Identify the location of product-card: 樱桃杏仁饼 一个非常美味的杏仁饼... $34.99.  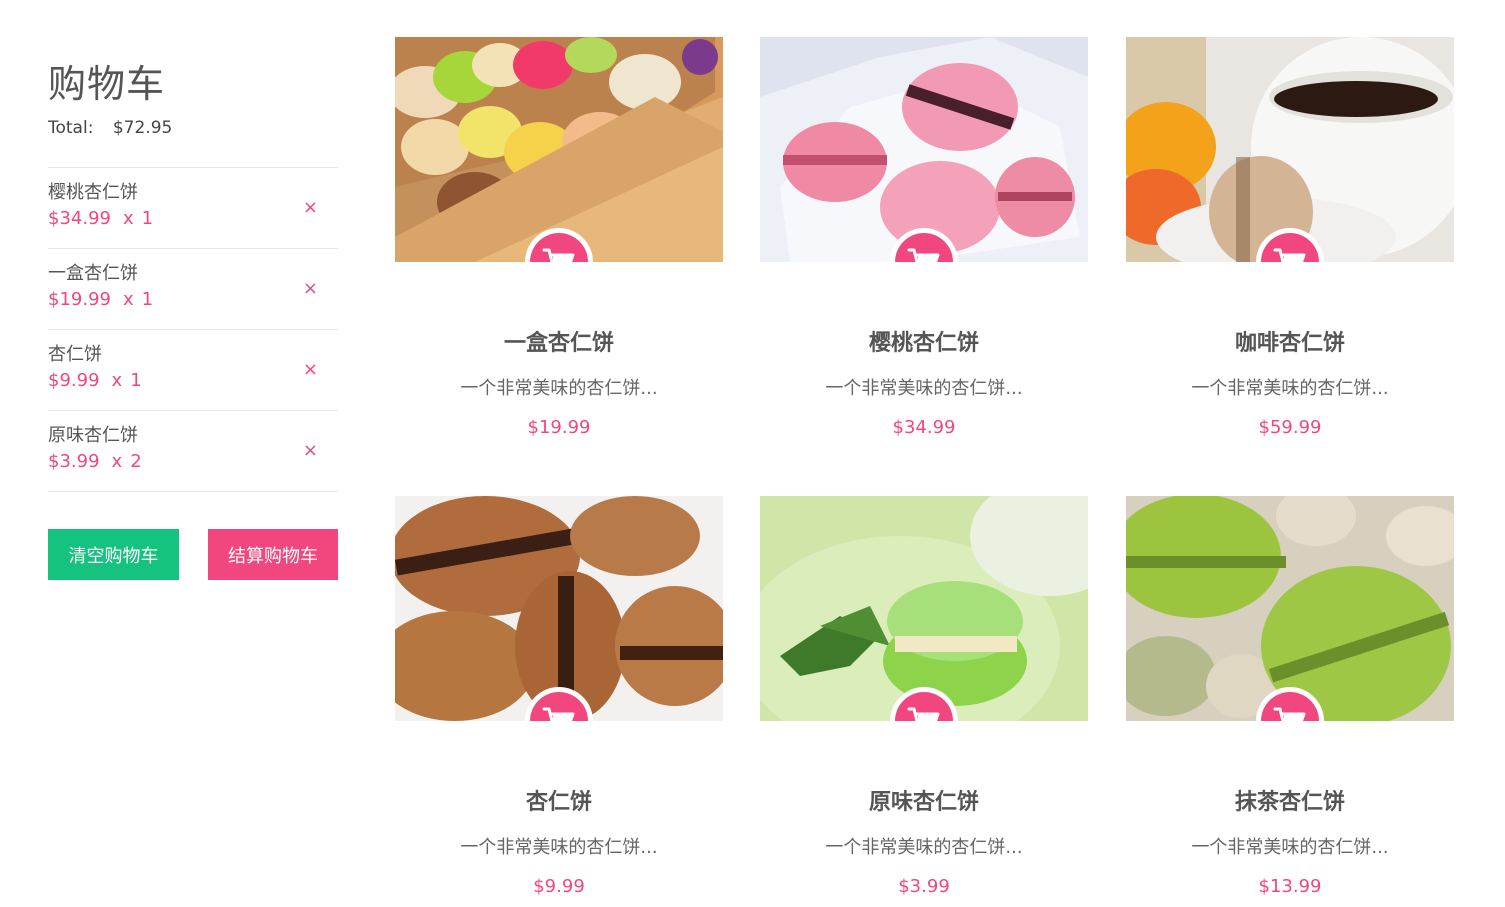
(924, 247).